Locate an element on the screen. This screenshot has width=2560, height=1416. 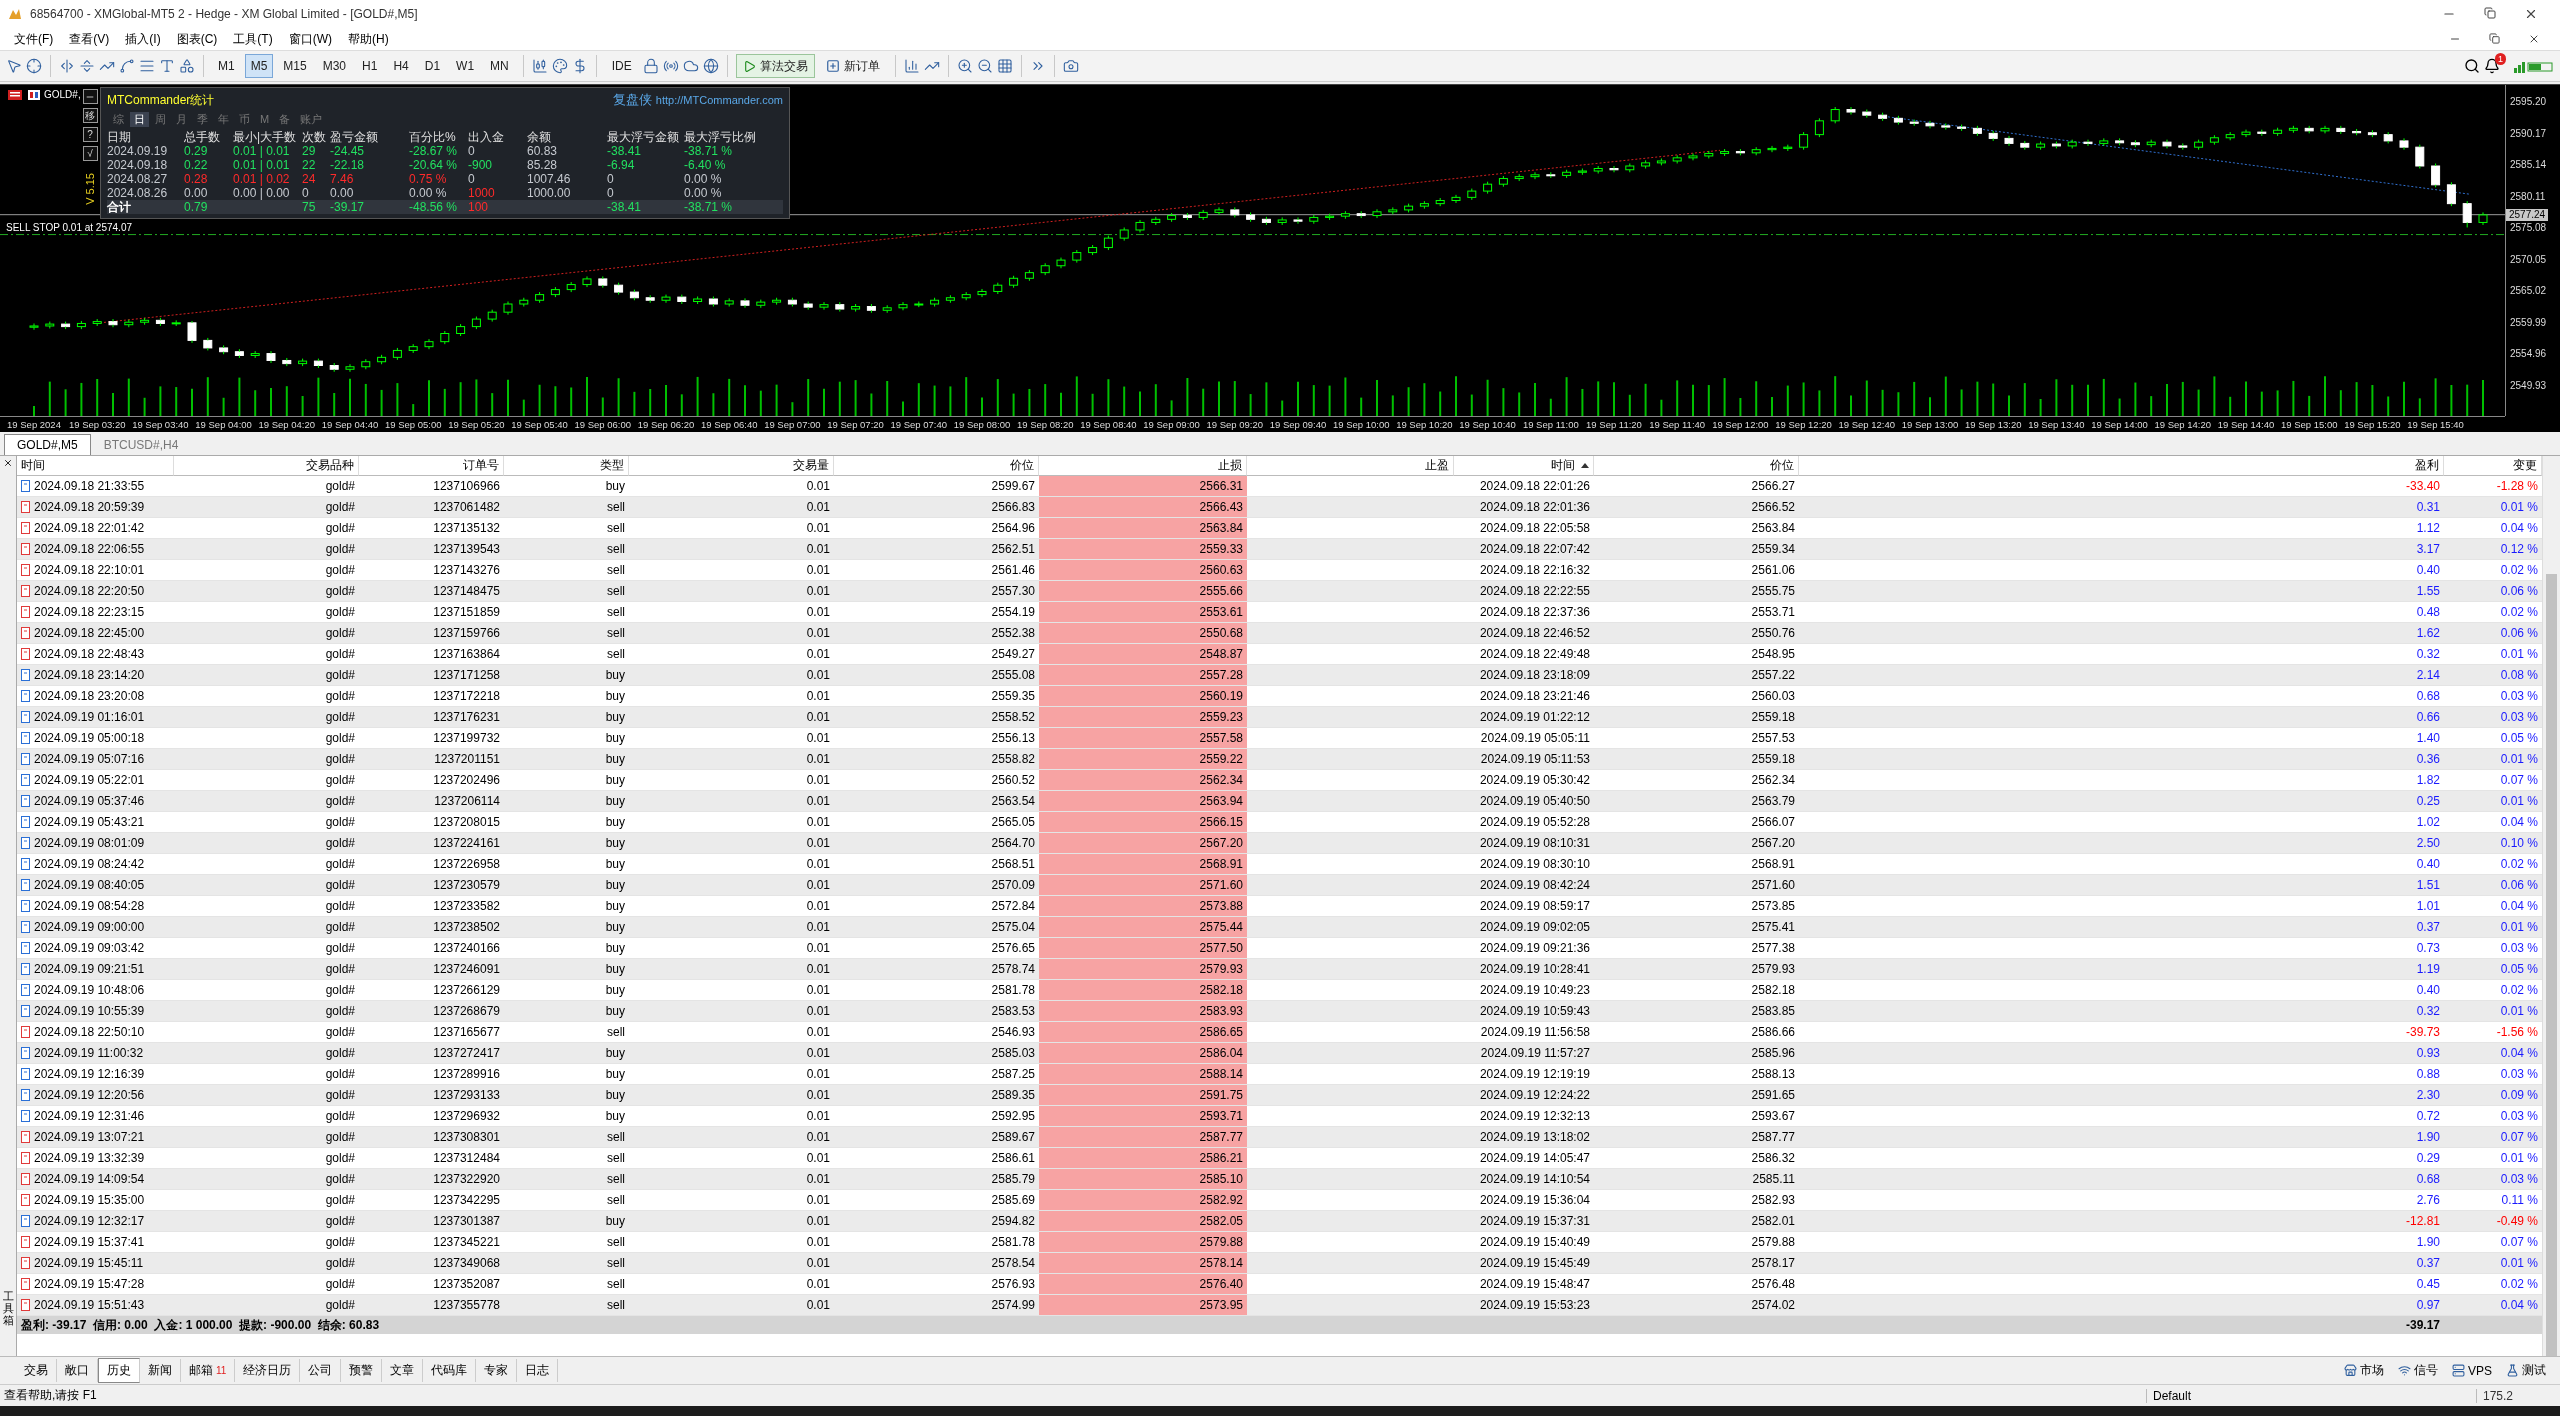
panel-tab: 历史 is located at coordinates (119, 1370).